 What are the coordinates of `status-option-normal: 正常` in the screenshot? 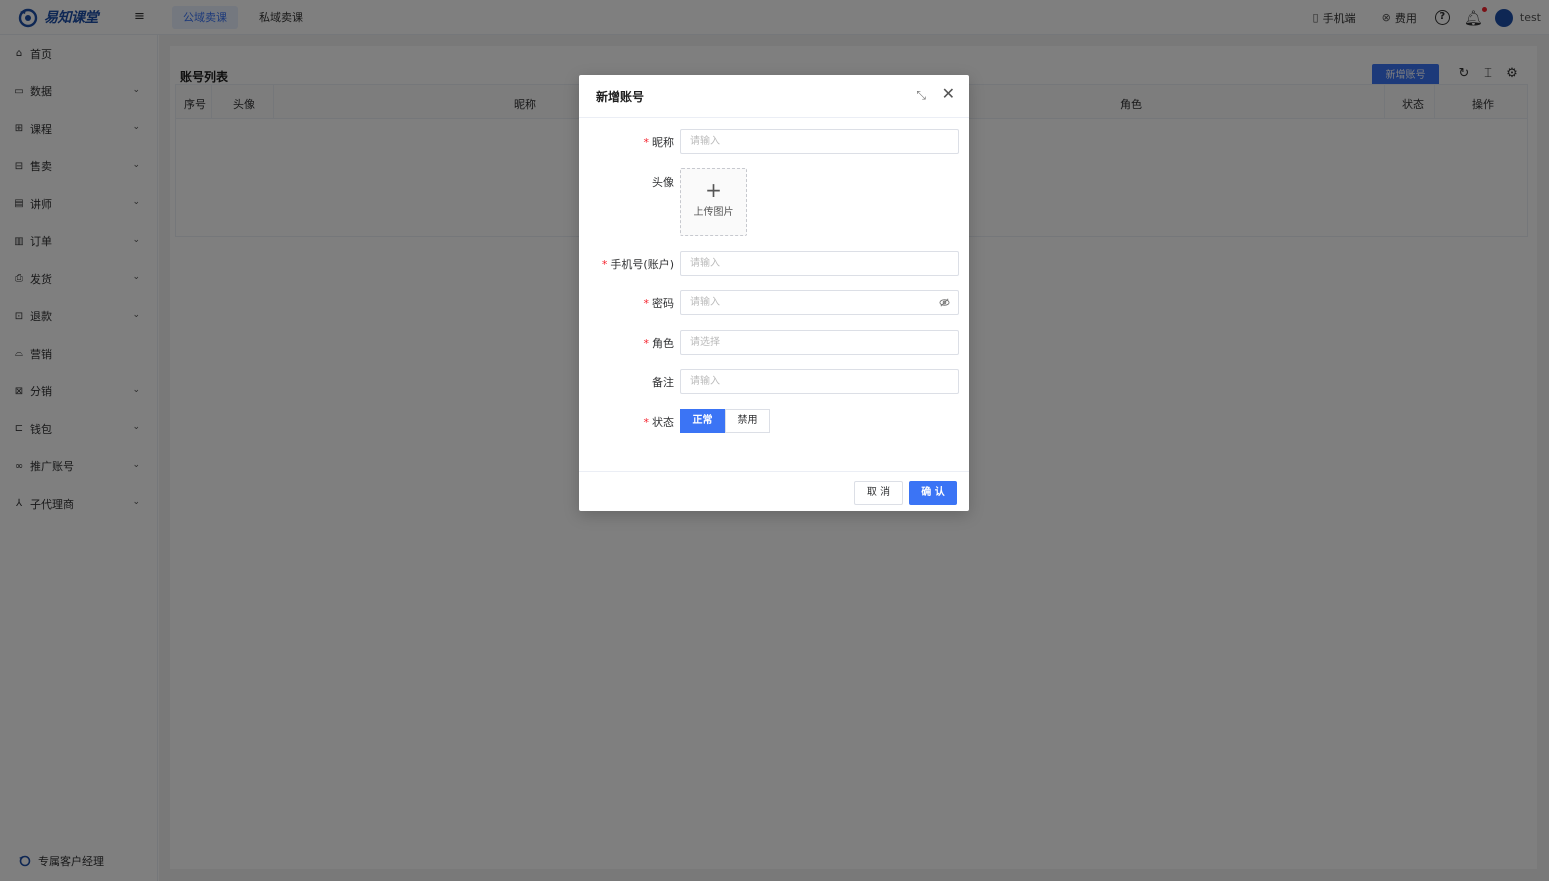 It's located at (702, 421).